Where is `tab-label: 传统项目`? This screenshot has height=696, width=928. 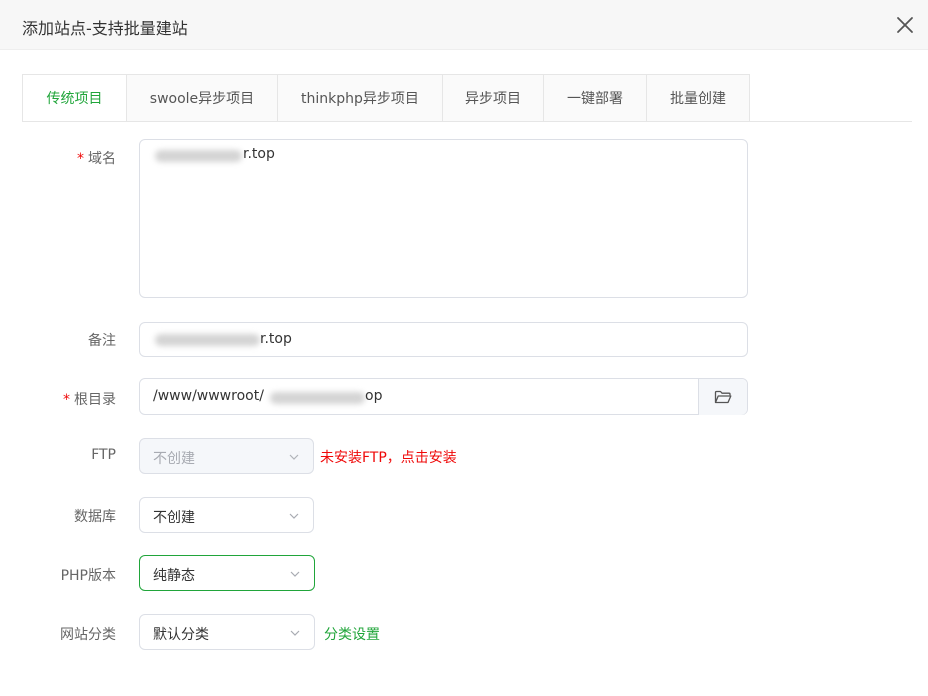 tab-label: 传统项目 is located at coordinates (74, 99).